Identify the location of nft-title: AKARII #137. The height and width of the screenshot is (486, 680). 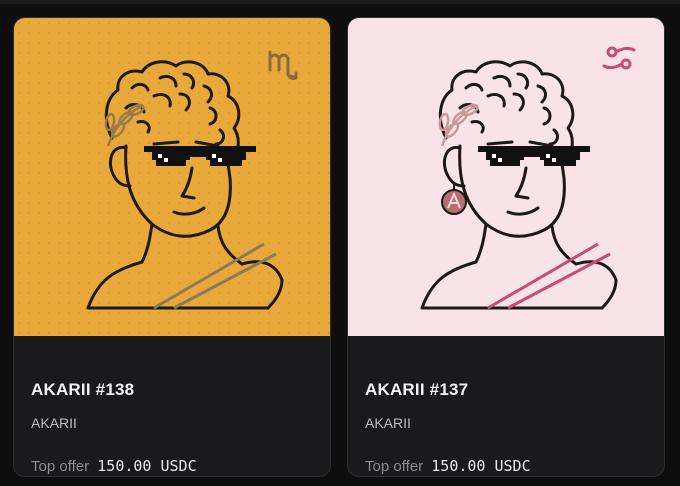
(416, 390).